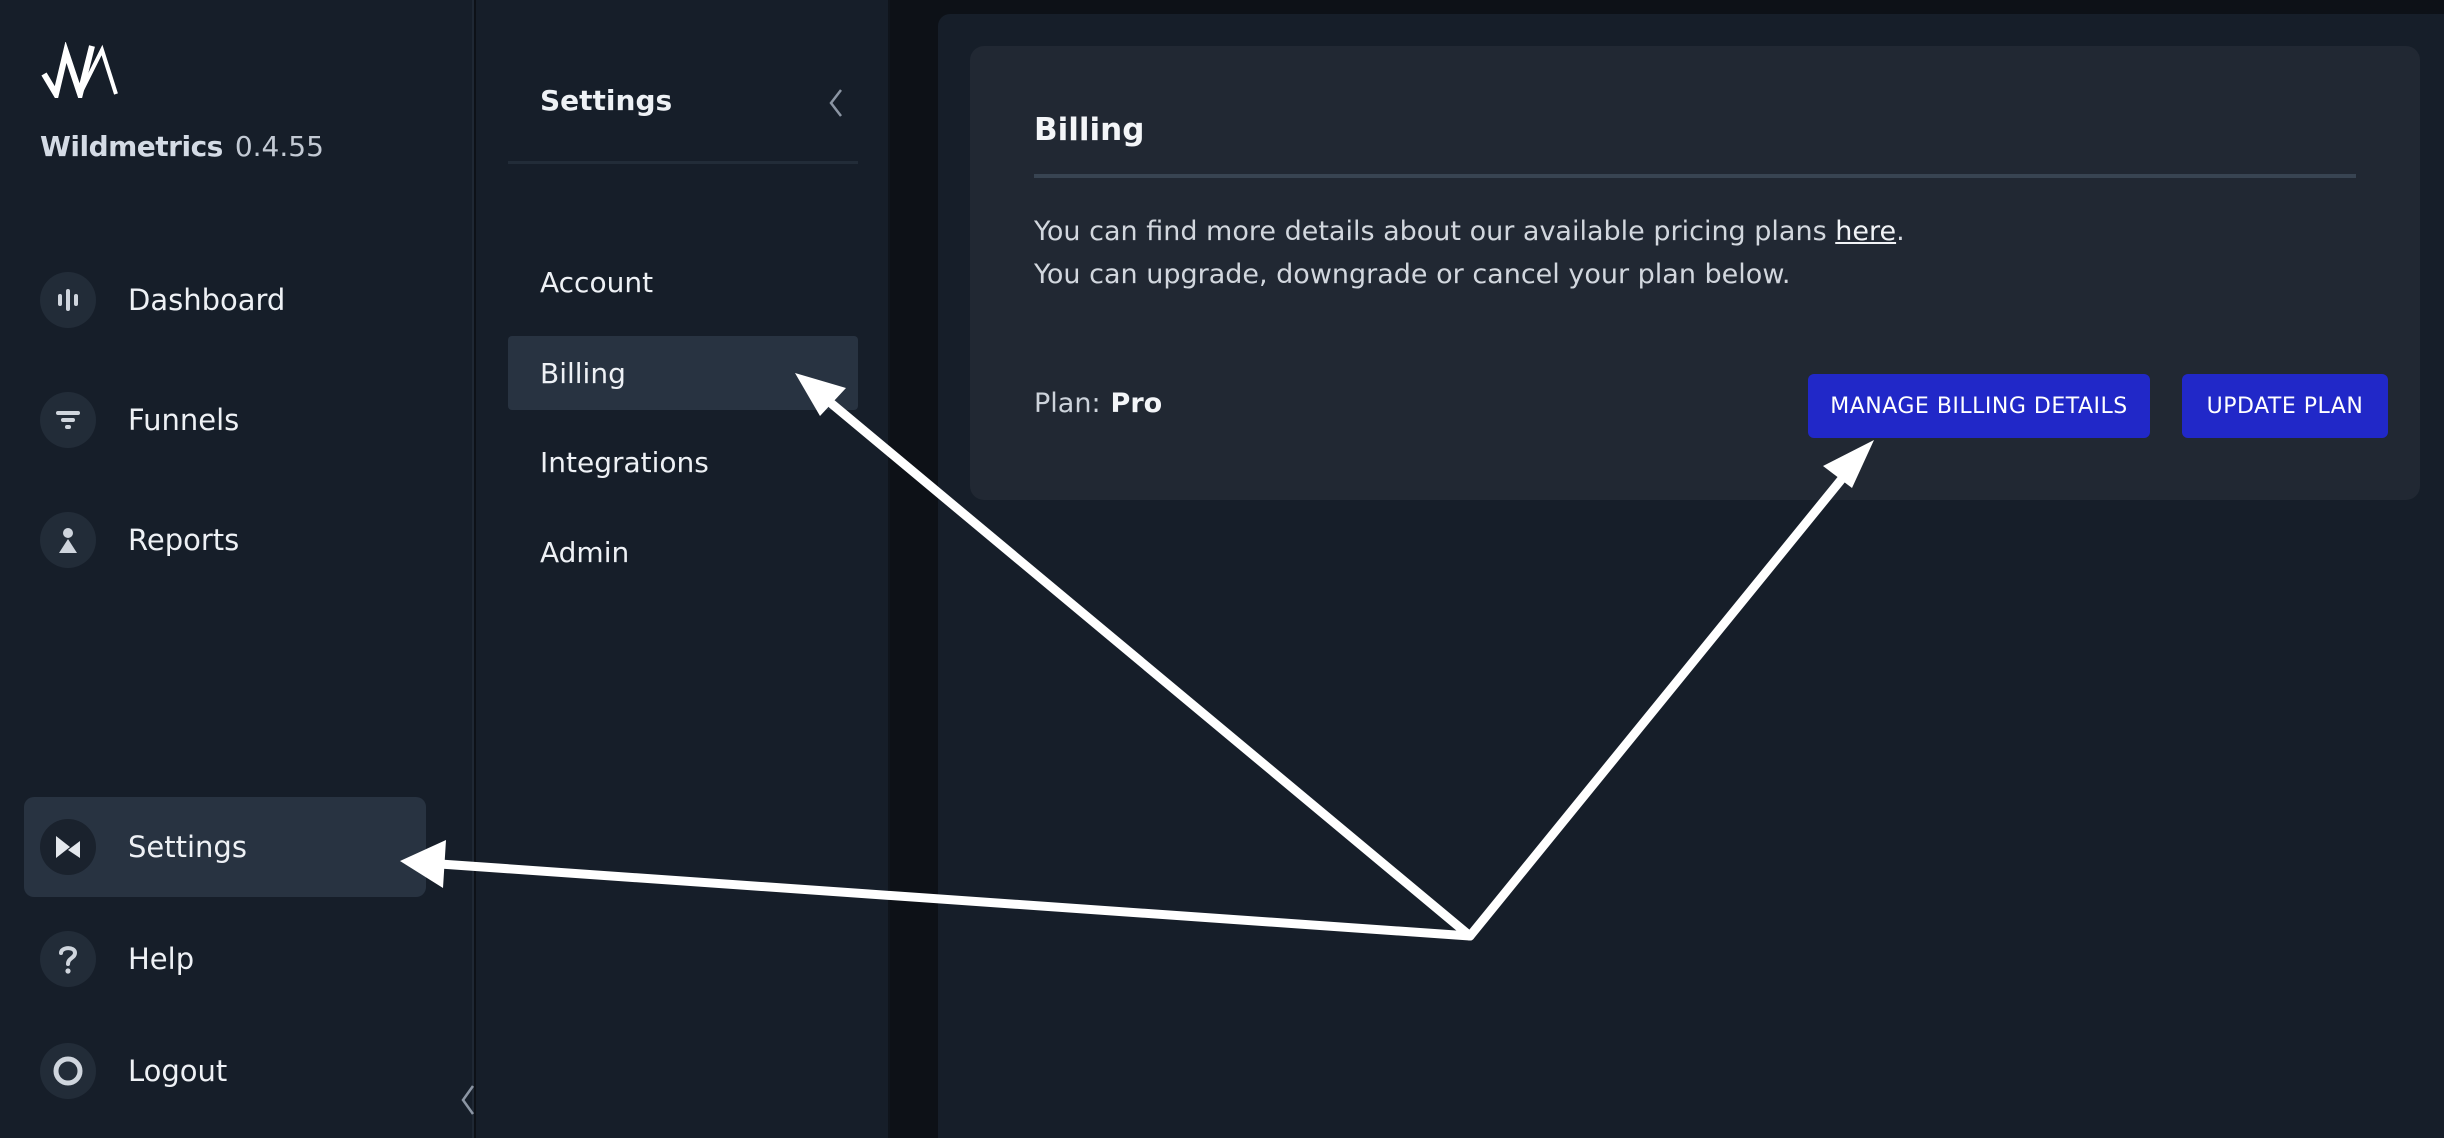  Describe the element at coordinates (1979, 406) in the screenshot. I see `manage-billing-details-button: MANAGE BILLING DETAILS` at that location.